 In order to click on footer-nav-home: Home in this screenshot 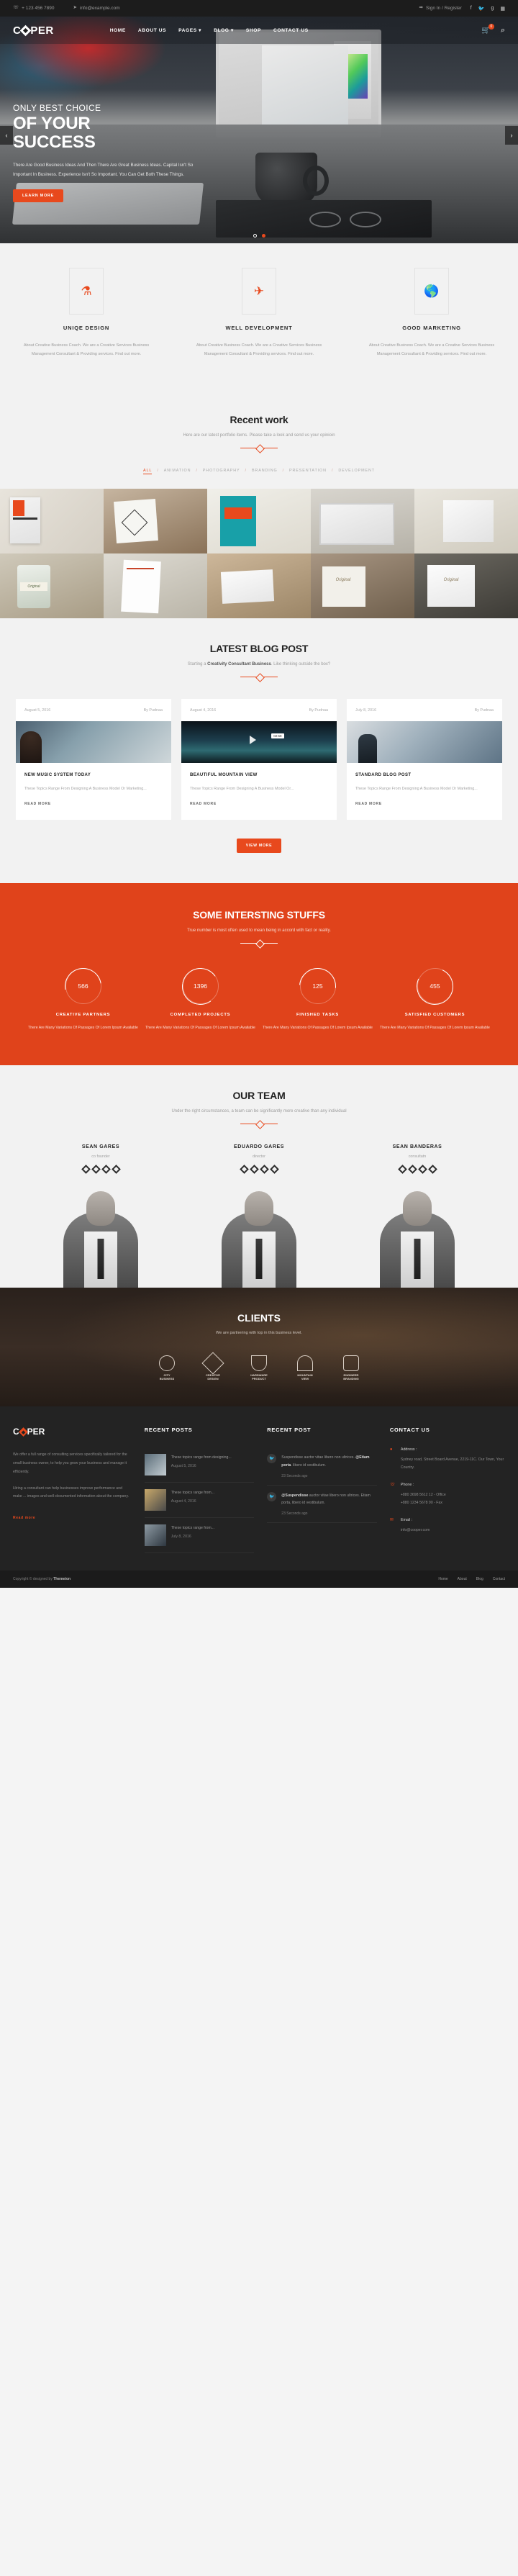, I will do `click(443, 1579)`.